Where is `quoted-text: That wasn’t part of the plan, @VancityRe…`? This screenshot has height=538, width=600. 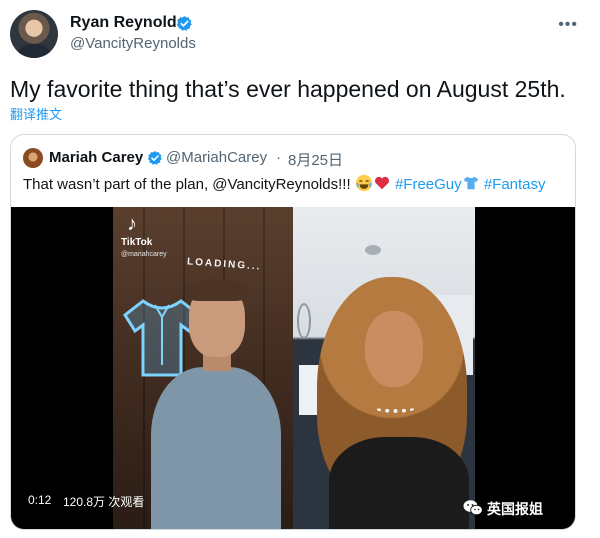 quoted-text: That wasn’t part of the plan, @VancityRe… is located at coordinates (284, 183).